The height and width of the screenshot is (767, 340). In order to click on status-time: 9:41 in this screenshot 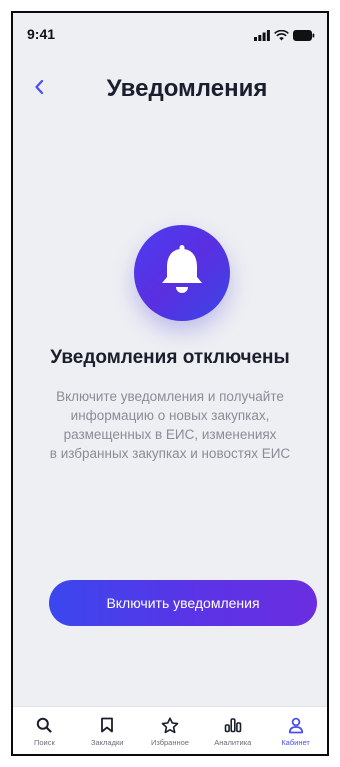, I will do `click(41, 34)`.